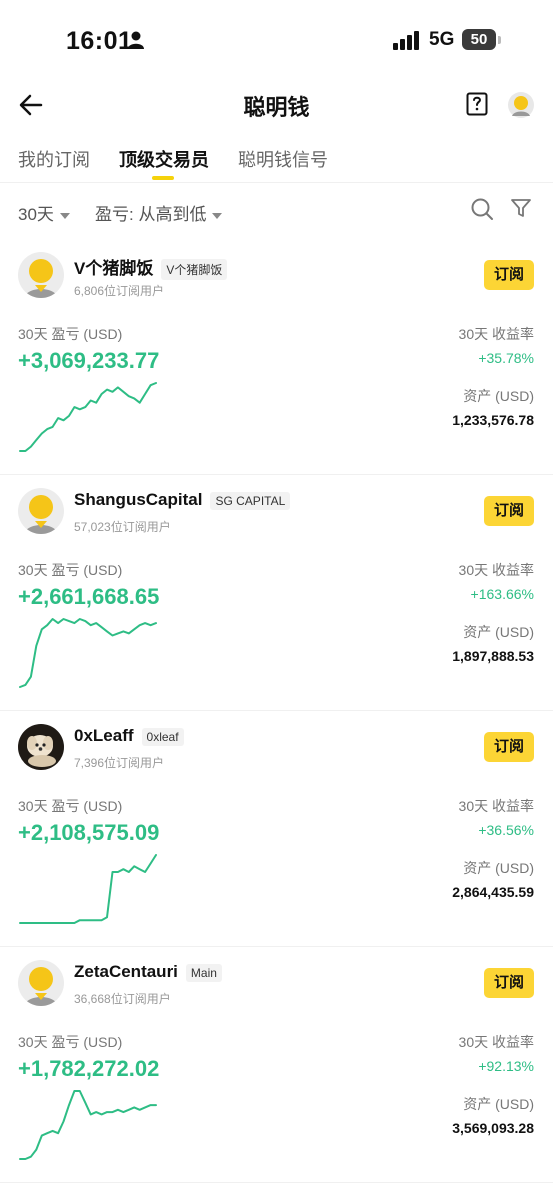  I want to click on trader-name: 0xLeaff 0xleaf, so click(129, 736).